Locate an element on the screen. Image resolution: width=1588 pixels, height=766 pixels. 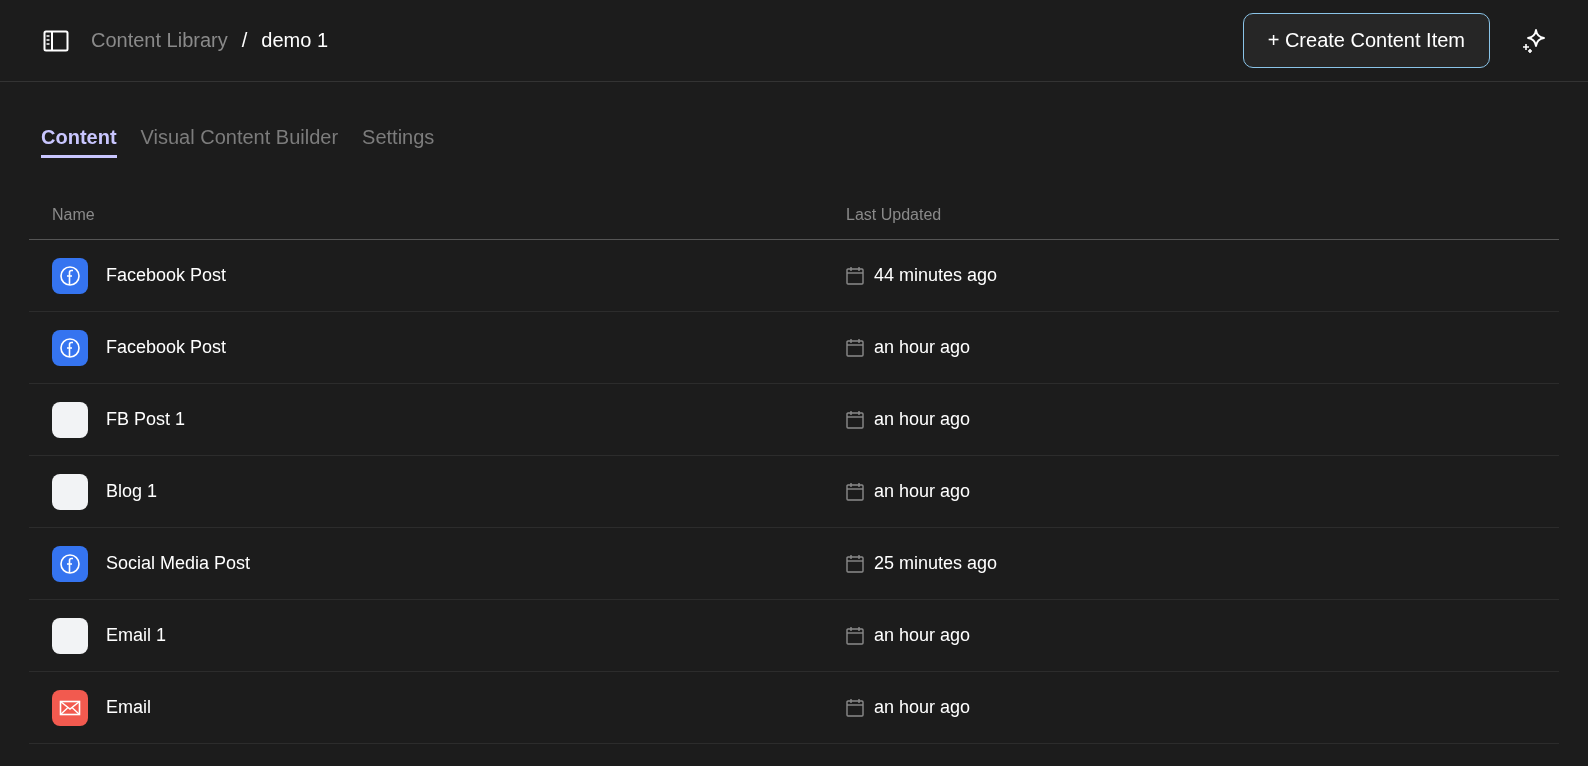
create-content-button: + Create Content Item is located at coordinates (1366, 40).